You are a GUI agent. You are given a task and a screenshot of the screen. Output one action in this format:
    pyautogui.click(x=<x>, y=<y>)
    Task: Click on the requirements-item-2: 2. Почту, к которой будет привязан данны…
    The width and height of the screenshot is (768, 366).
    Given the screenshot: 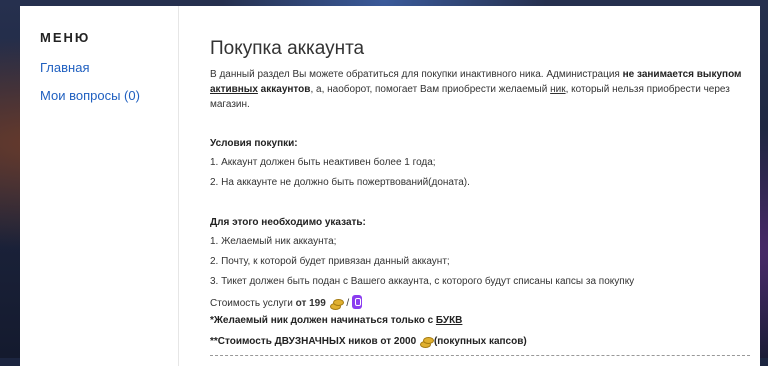 What is the action you would take?
    pyautogui.click(x=330, y=261)
    